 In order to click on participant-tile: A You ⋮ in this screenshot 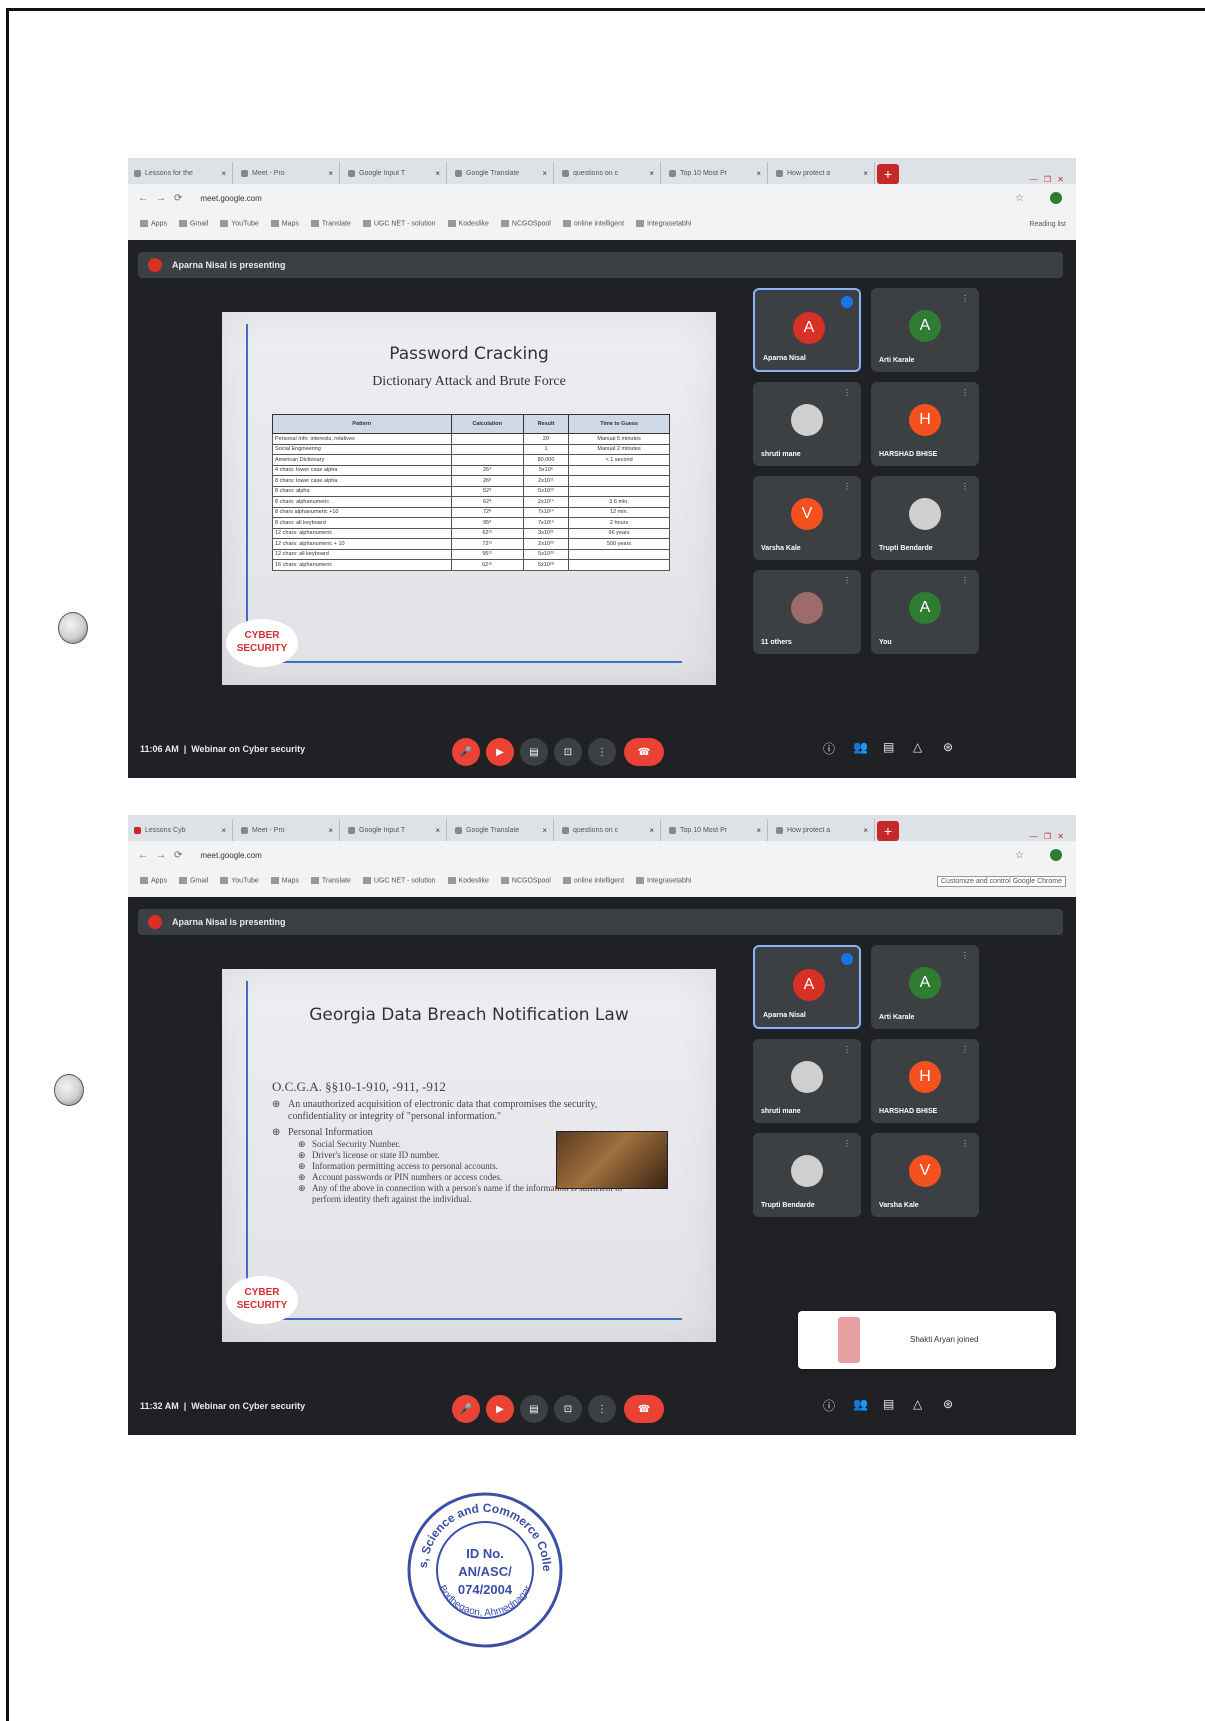, I will do `click(925, 612)`.